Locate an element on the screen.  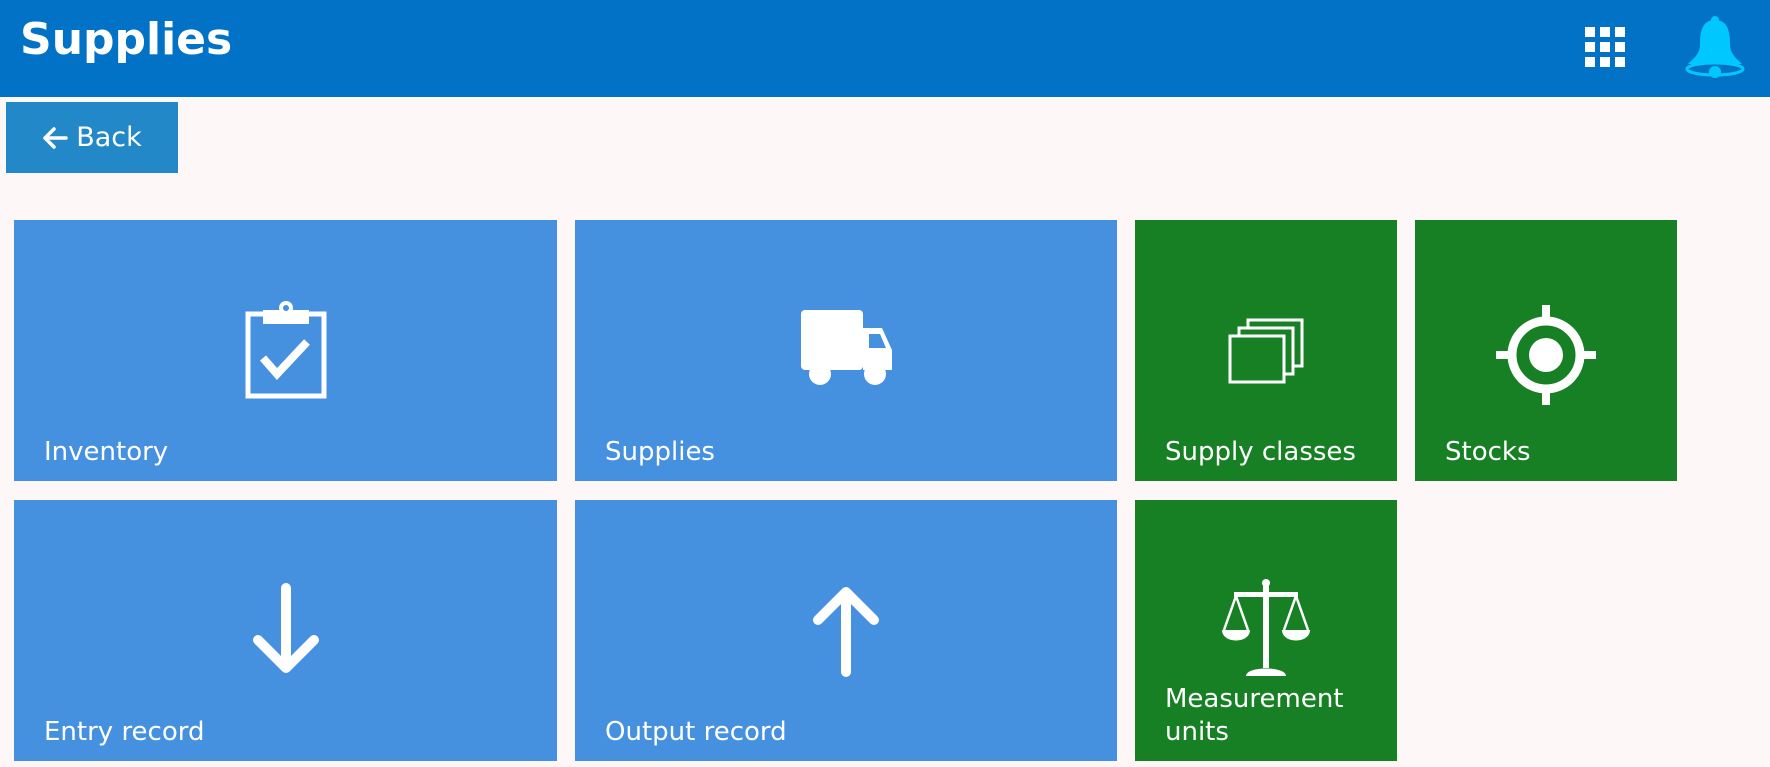
app-header: Supplies is located at coordinates (885, 48).